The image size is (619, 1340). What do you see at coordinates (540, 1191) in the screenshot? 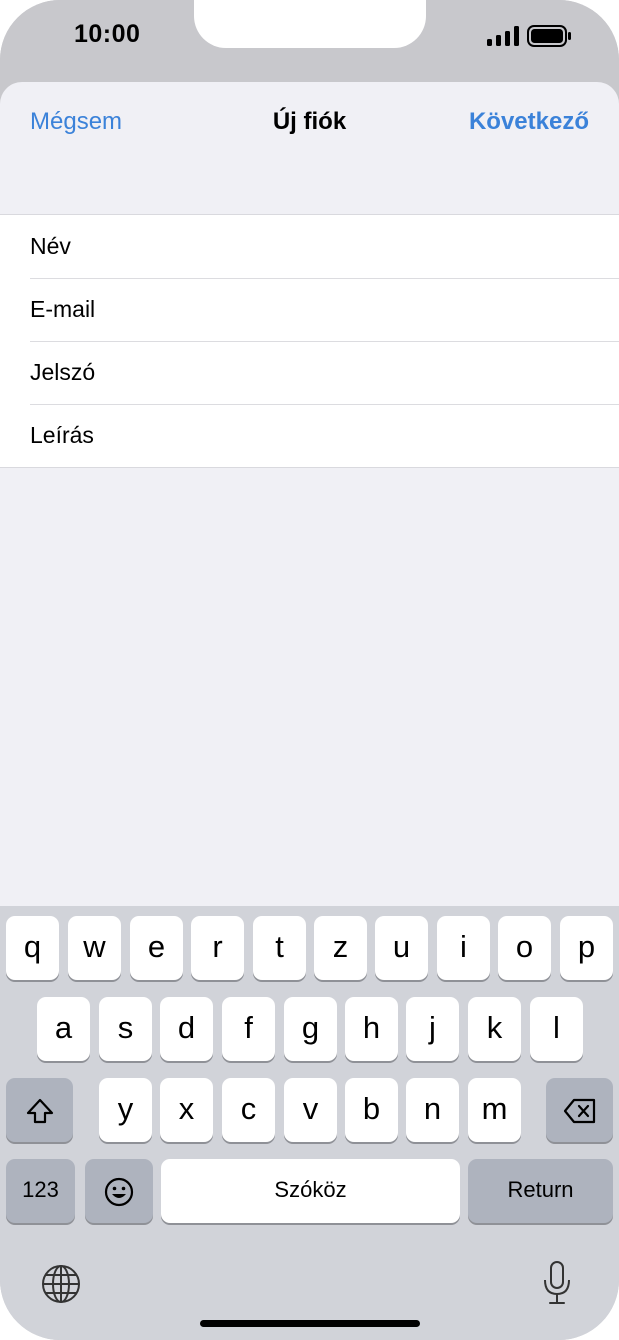
I see `return-key: Return` at bounding box center [540, 1191].